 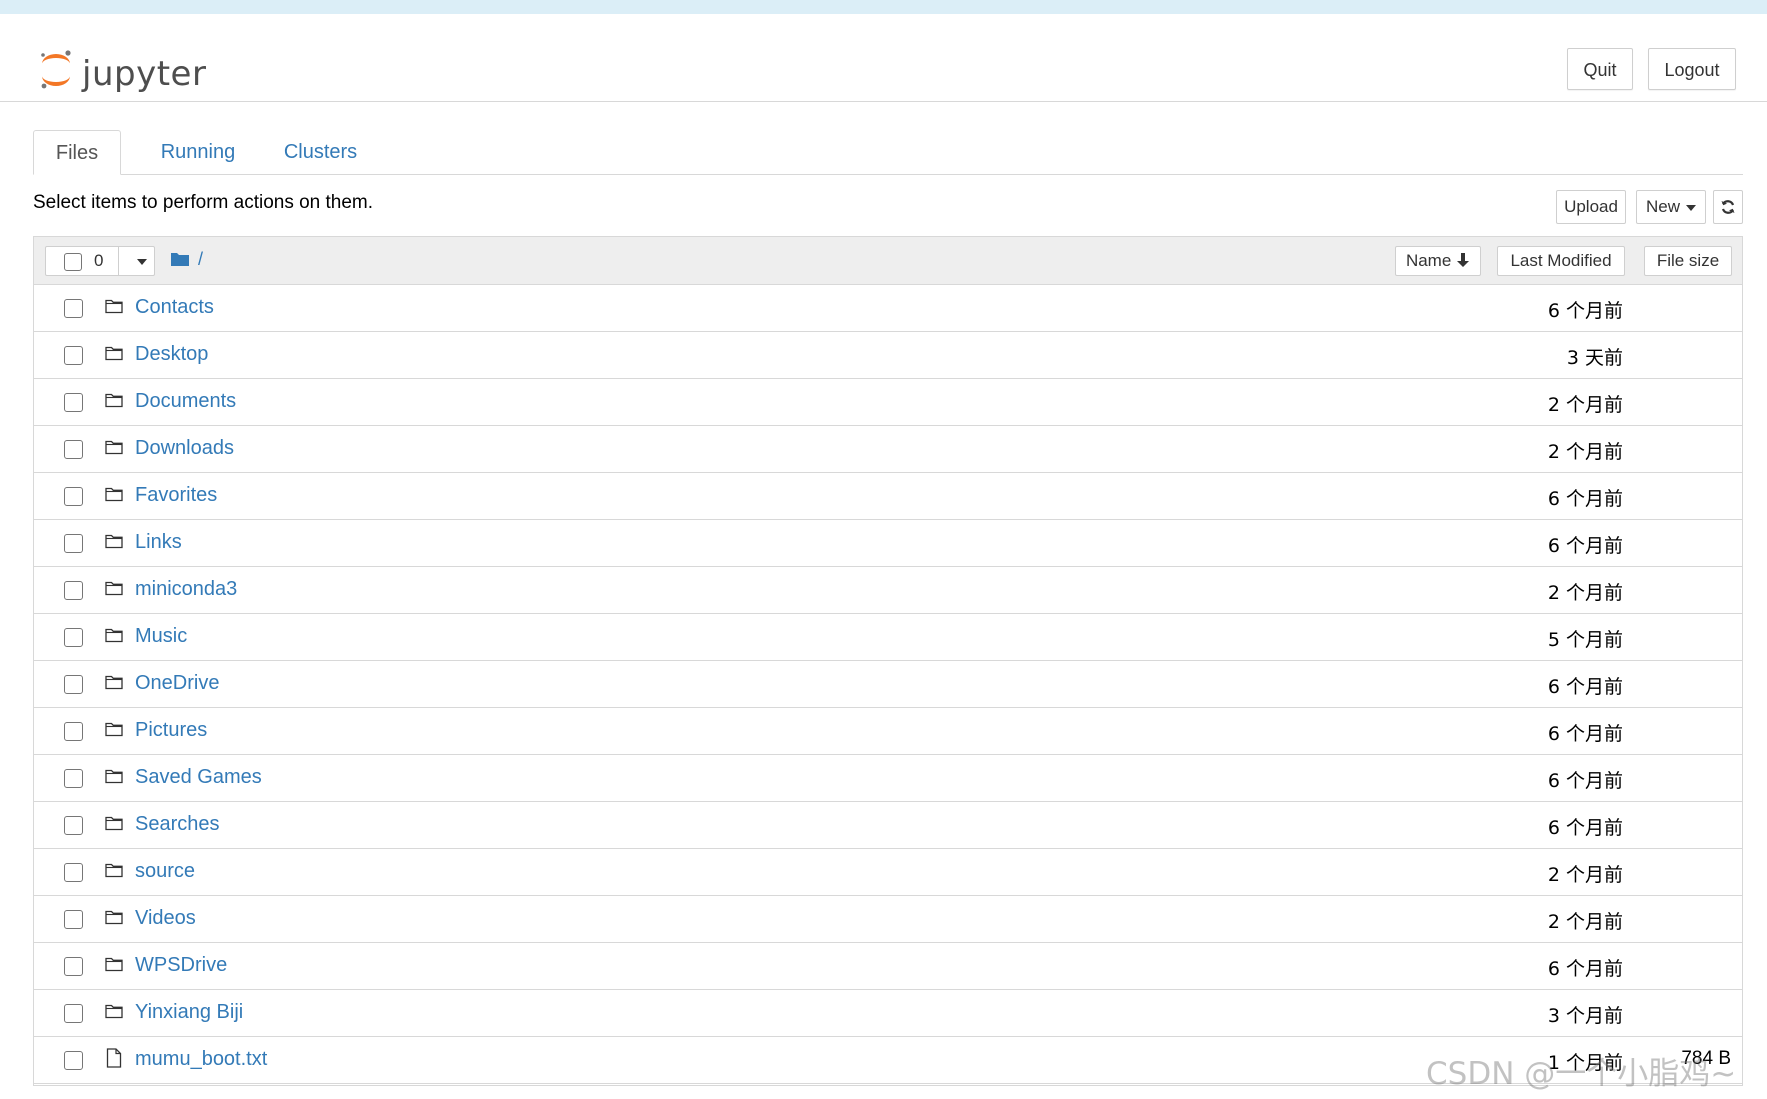 I want to click on selected-count: 0, so click(x=99, y=260).